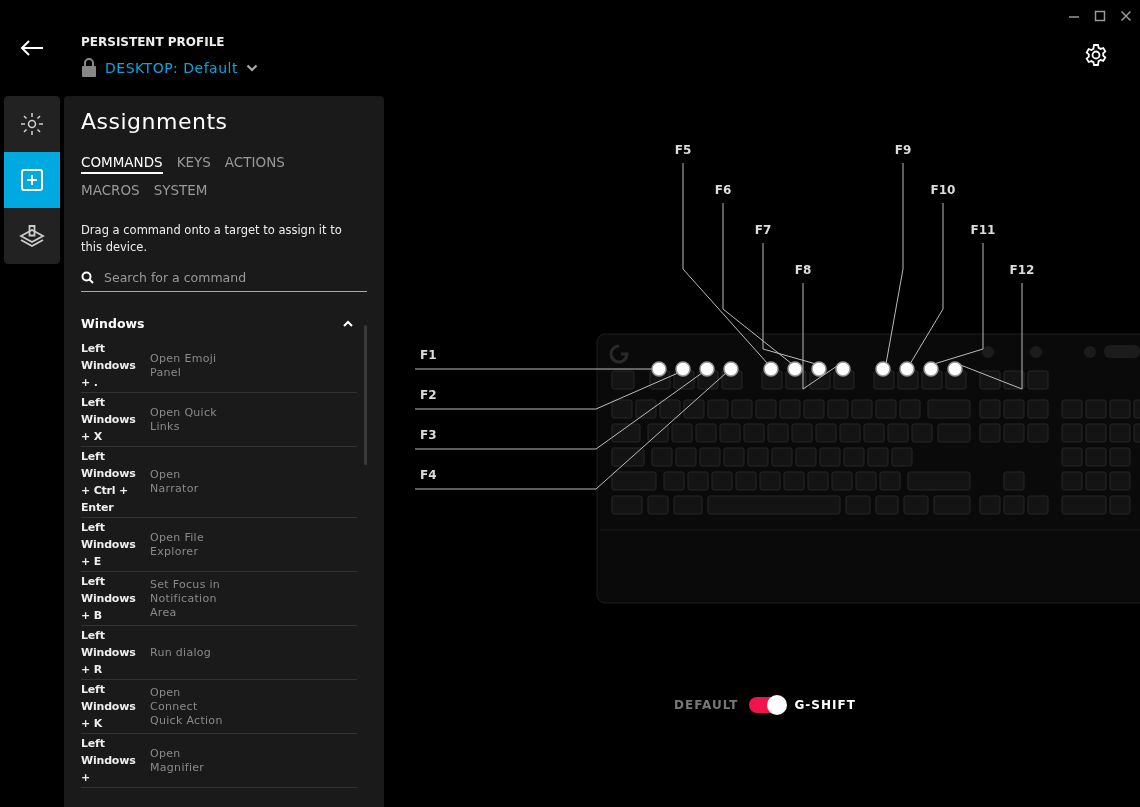 The width and height of the screenshot is (1140, 807). What do you see at coordinates (903, 150) in the screenshot?
I see `callout-label: F9` at bounding box center [903, 150].